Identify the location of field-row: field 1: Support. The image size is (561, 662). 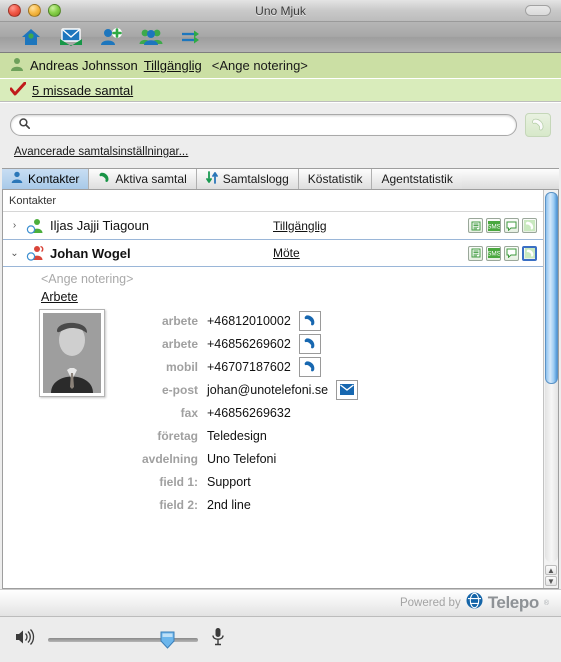
(332, 481).